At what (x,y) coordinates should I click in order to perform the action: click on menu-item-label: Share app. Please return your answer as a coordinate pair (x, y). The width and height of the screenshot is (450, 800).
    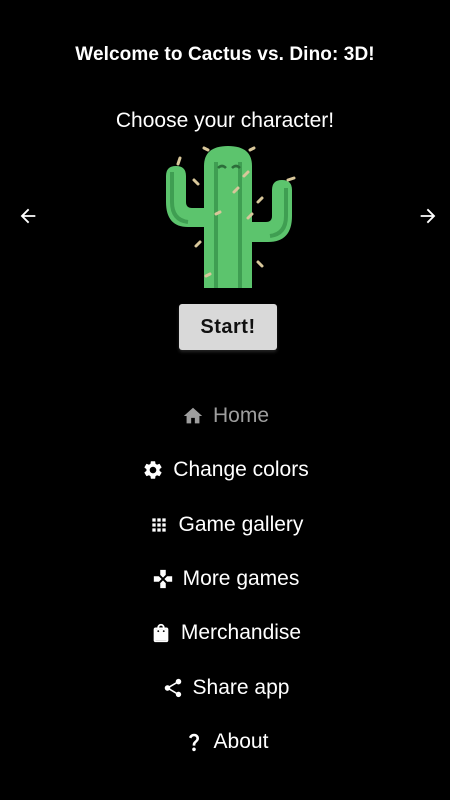
    Looking at the image, I should click on (241, 687).